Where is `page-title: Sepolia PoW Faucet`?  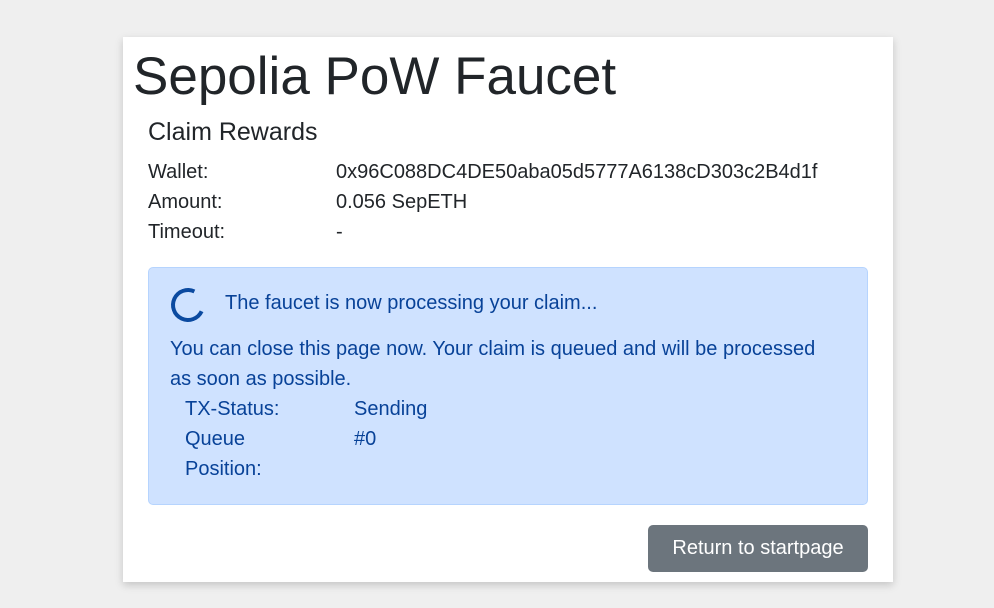 page-title: Sepolia PoW Faucet is located at coordinates (375, 76).